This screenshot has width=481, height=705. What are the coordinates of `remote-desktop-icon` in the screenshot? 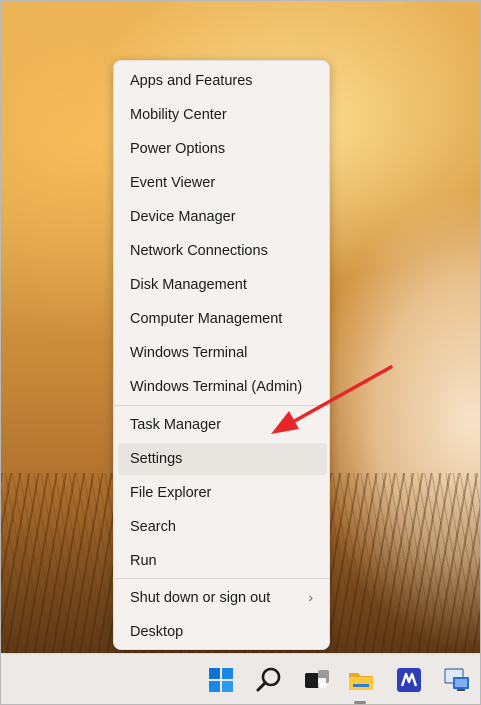 It's located at (457, 680).